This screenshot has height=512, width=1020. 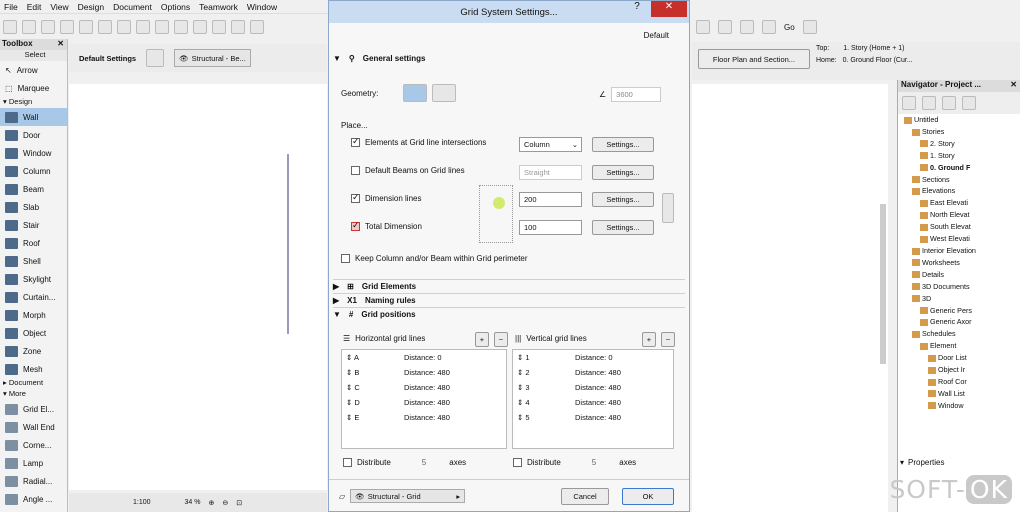 I want to click on tree-item: 2. Story, so click(x=959, y=144).